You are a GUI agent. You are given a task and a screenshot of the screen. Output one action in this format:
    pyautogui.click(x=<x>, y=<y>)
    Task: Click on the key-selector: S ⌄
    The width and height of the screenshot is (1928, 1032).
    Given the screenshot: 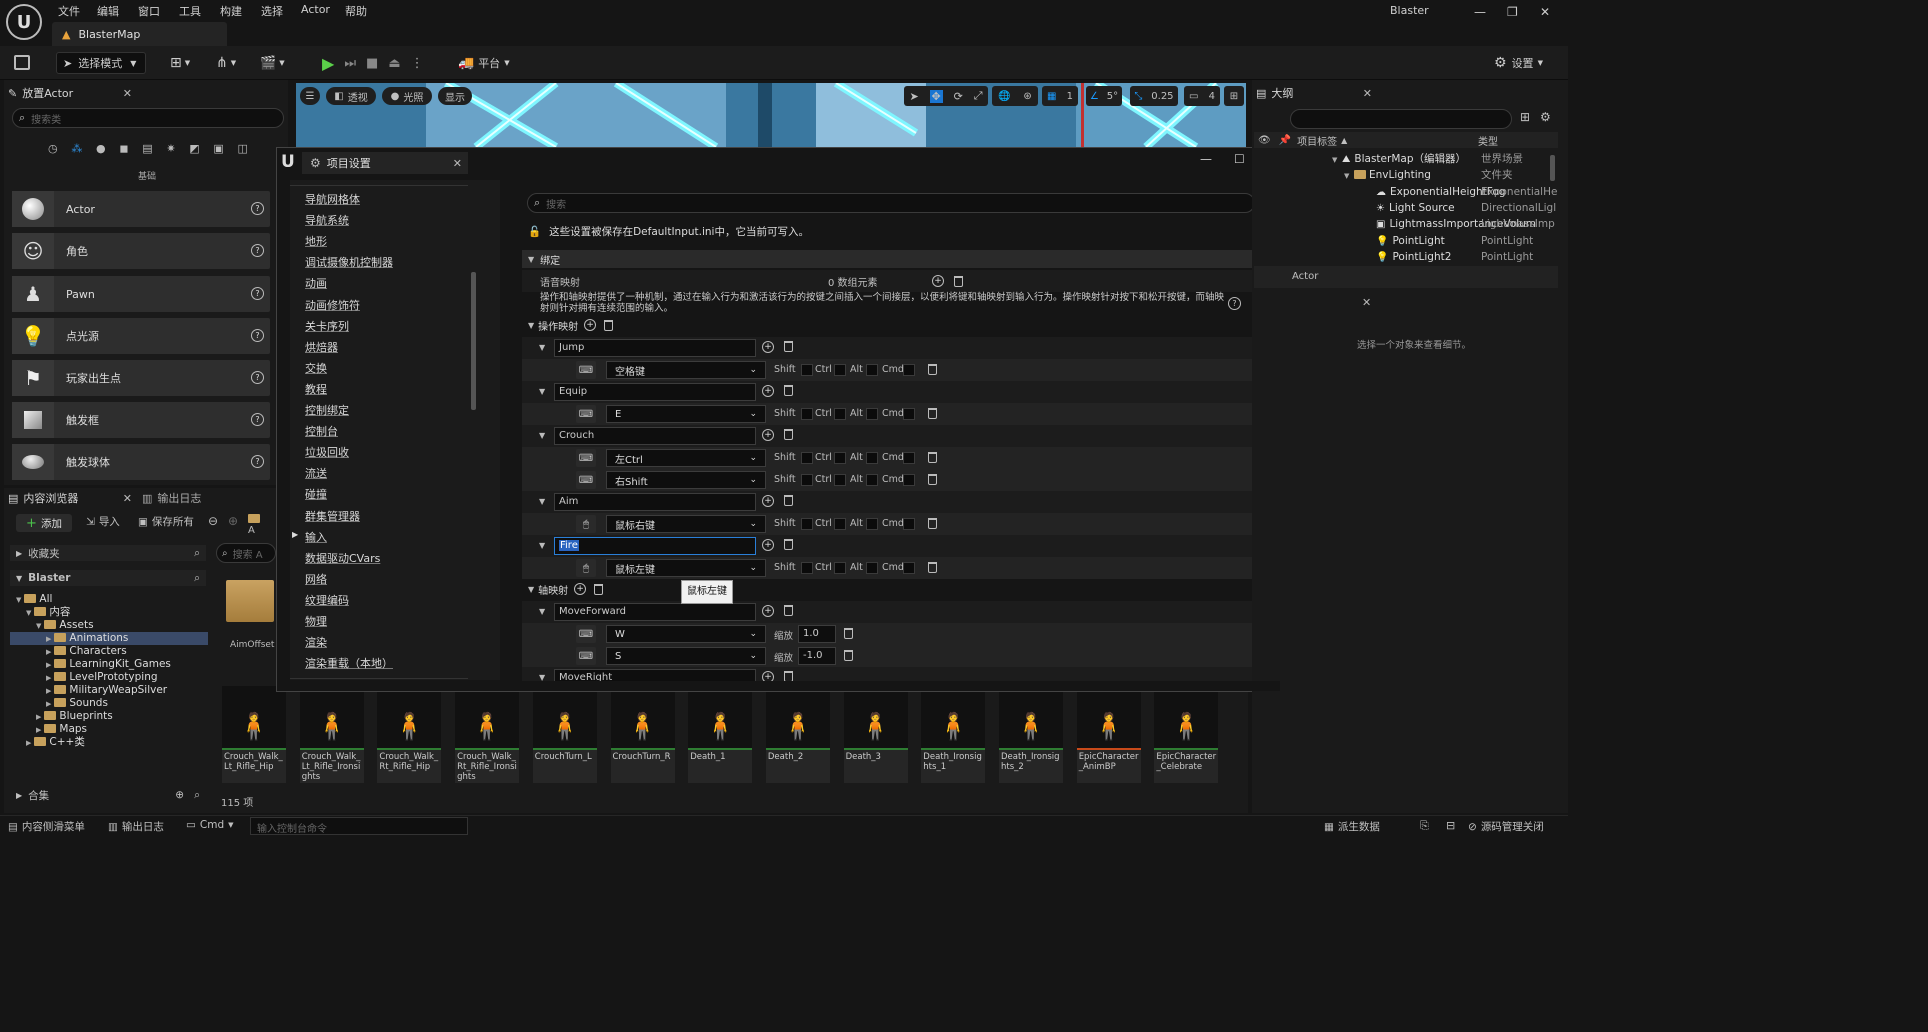 What is the action you would take?
    pyautogui.click(x=686, y=656)
    